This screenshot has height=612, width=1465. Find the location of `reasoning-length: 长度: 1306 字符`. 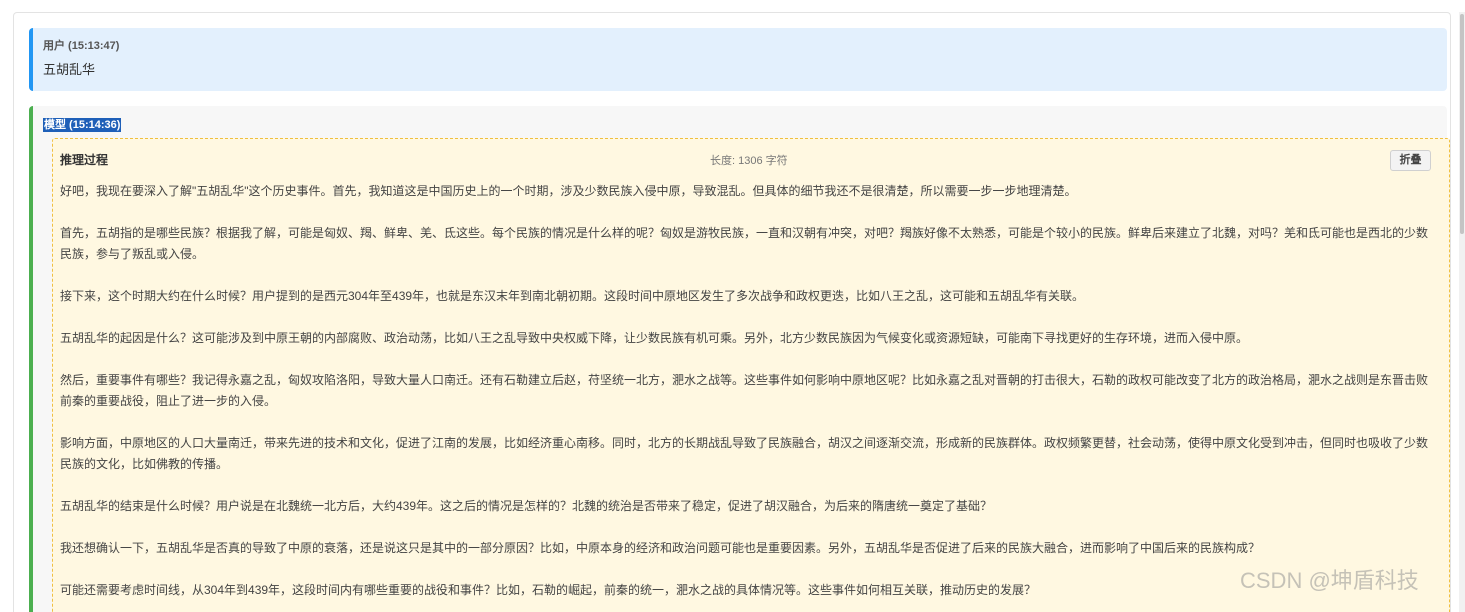

reasoning-length: 长度: 1306 字符 is located at coordinates (749, 161).